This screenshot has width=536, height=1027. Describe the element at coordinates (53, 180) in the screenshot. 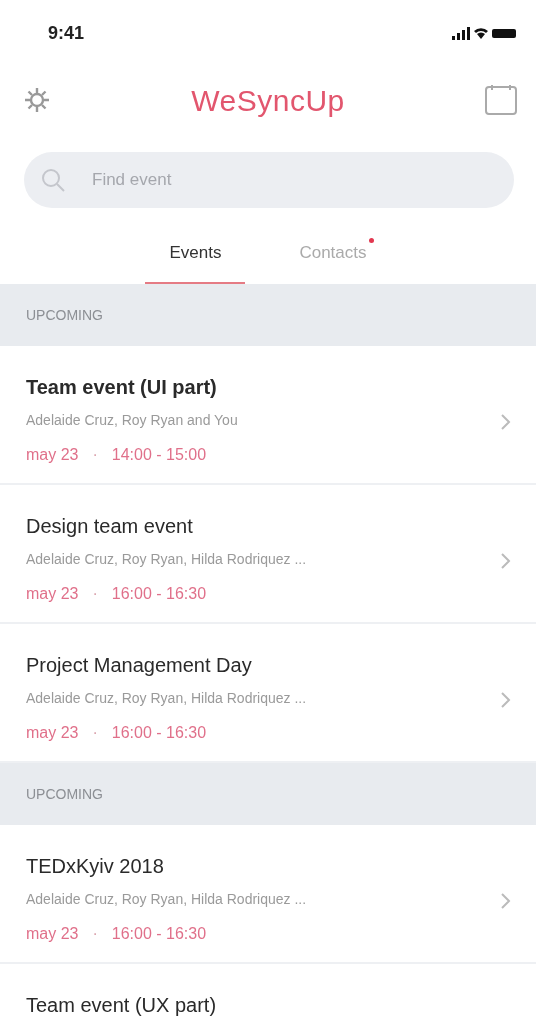

I see `search-icon` at that location.